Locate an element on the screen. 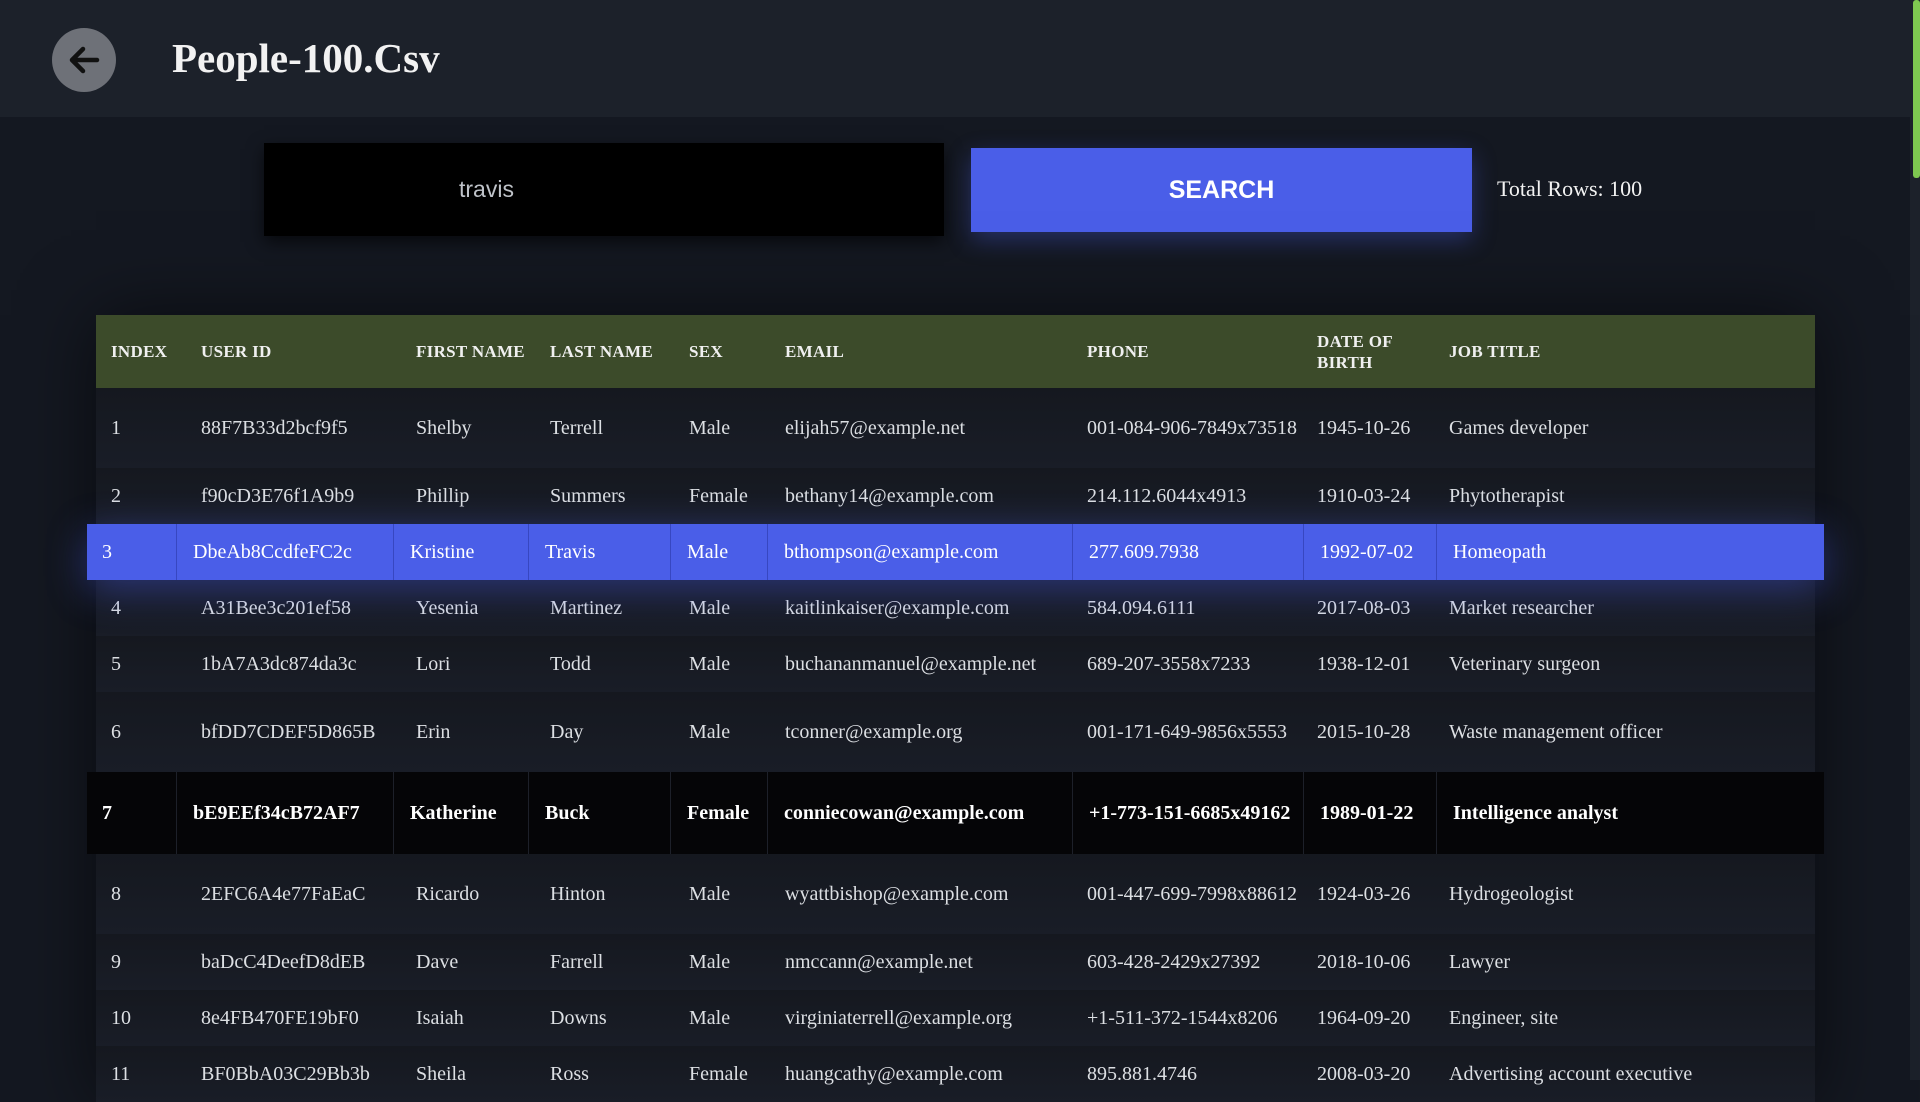  table-cell: Phytotherapist is located at coordinates (1507, 495).